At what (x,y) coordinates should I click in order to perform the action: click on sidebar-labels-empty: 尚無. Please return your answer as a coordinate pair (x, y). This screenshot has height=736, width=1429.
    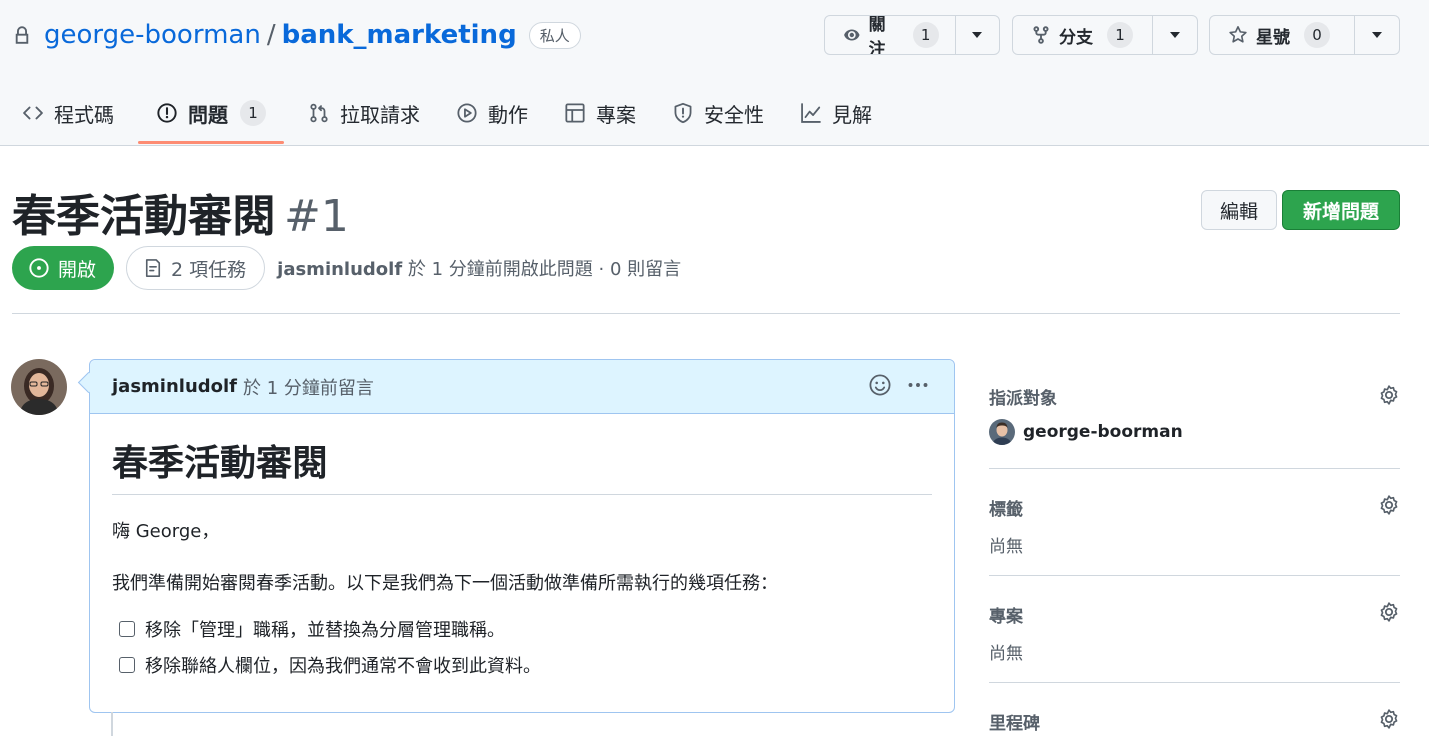
    Looking at the image, I should click on (1006, 547).